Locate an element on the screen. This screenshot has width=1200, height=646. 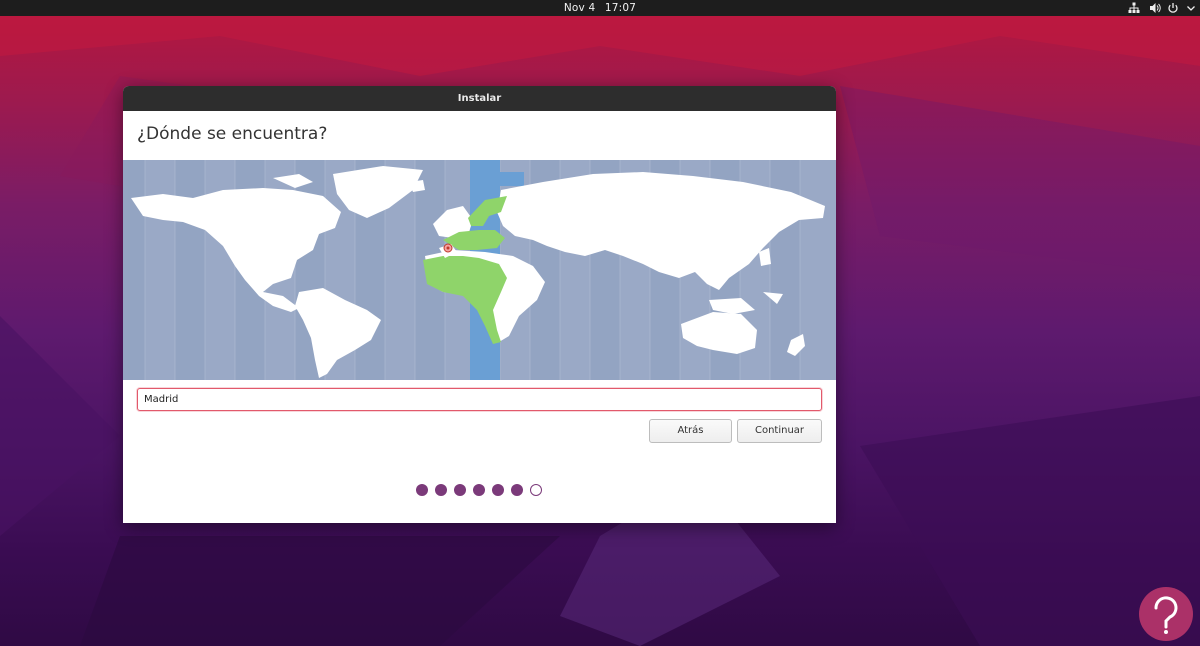
power-icon is located at coordinates (1173, 8).